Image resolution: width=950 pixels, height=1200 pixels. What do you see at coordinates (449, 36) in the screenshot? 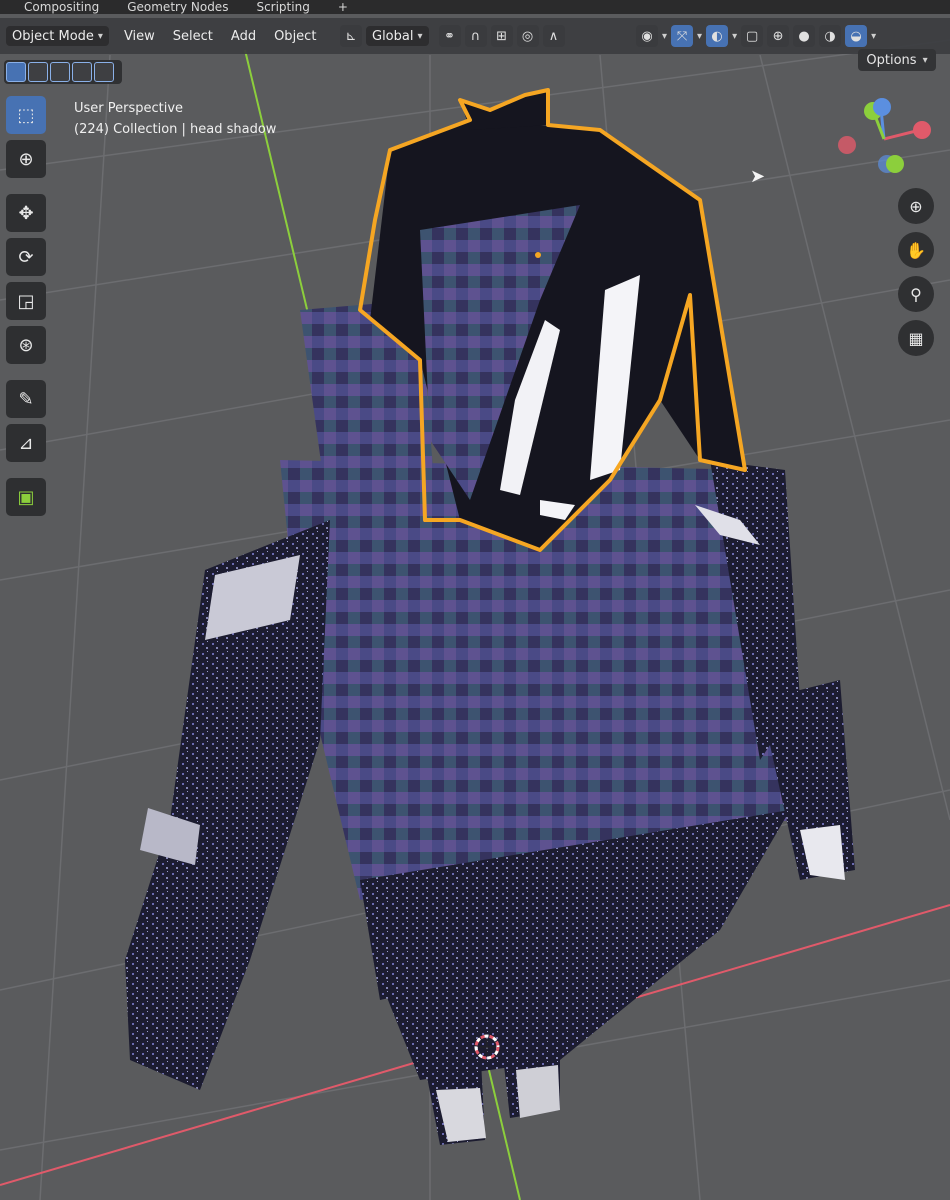
I see `pivot-link-icon: ⚭` at bounding box center [449, 36].